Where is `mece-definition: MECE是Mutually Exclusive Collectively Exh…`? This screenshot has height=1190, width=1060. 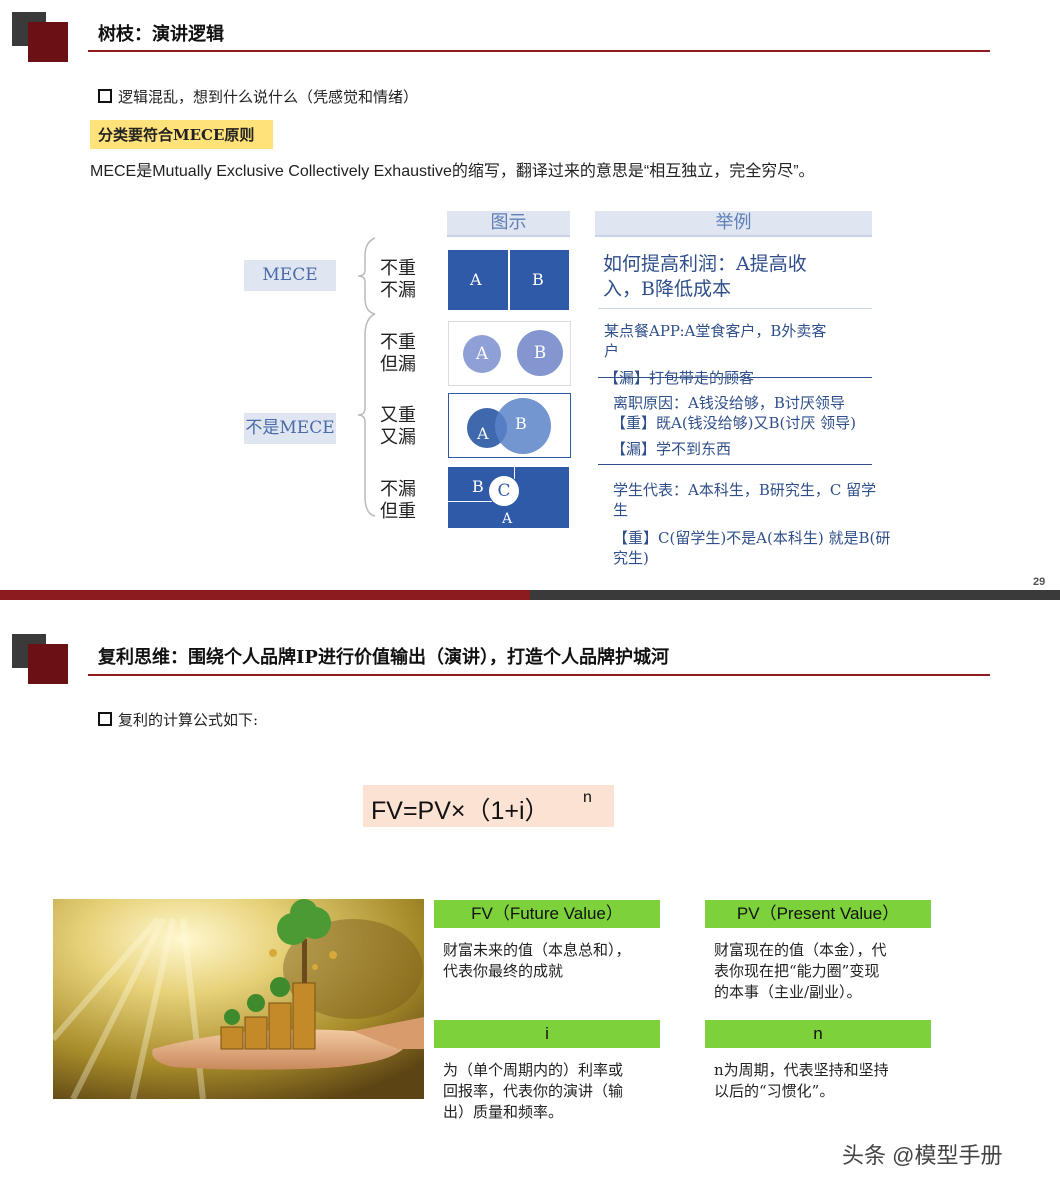
mece-definition: MECE是Mutually Exclusive Collectively Exh… is located at coordinates (452, 171).